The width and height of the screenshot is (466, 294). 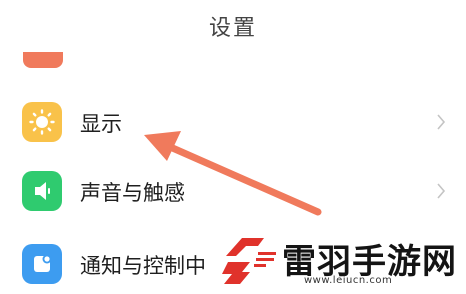 I want to click on watermark: 雷羽手游网 www.leiucn.com, so click(x=342, y=260).